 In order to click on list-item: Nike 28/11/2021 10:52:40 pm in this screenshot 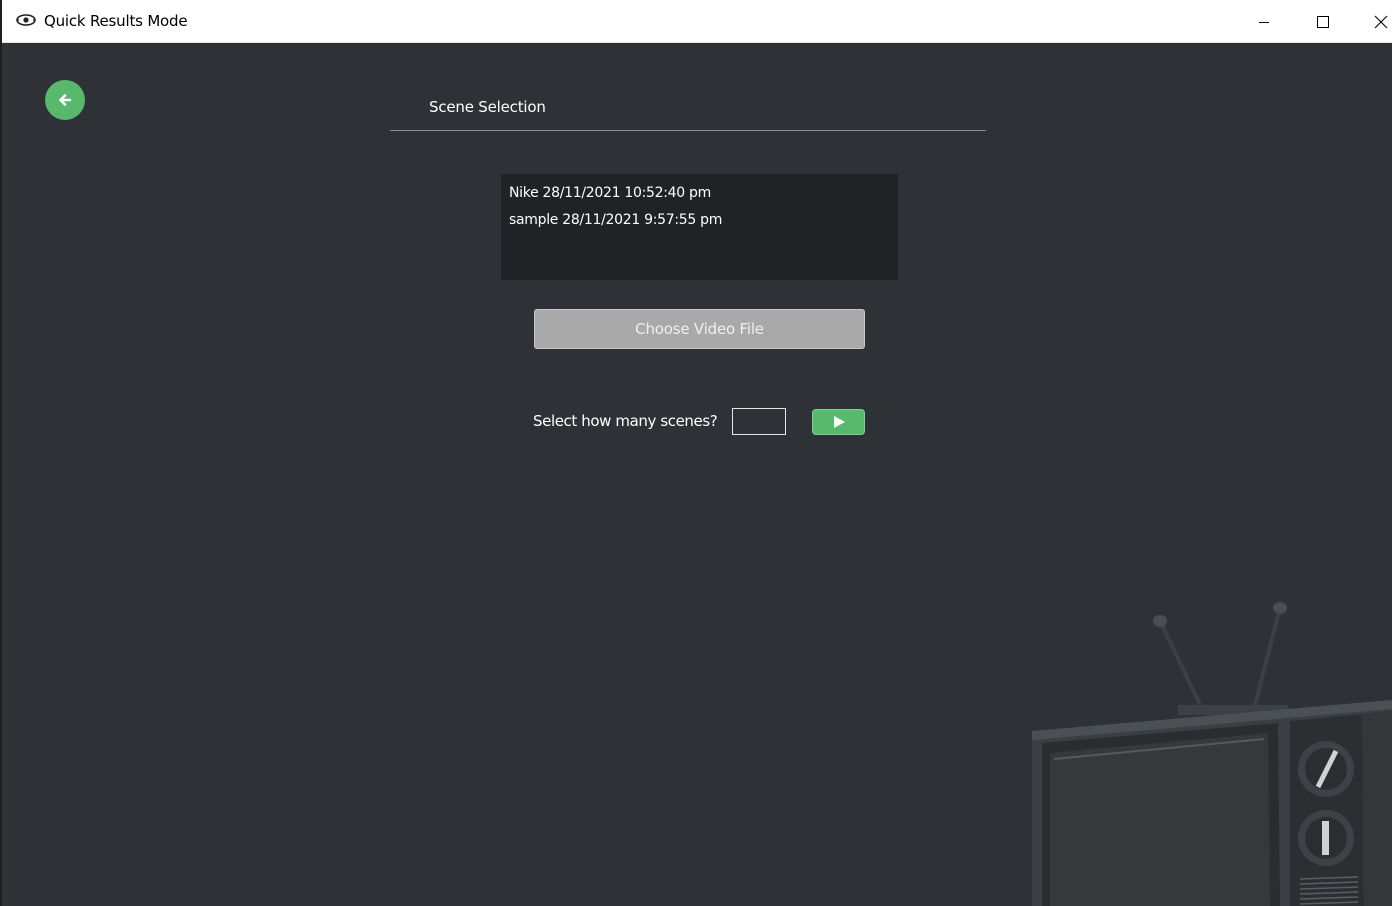, I will do `click(699, 193)`.